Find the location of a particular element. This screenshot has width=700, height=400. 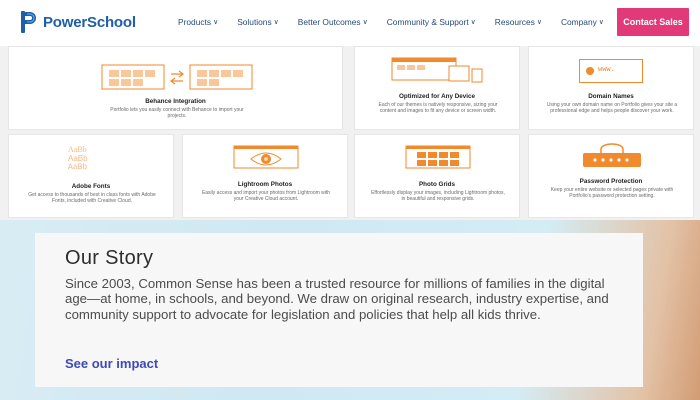

feature-title: Behance Integration is located at coordinates (175, 101).